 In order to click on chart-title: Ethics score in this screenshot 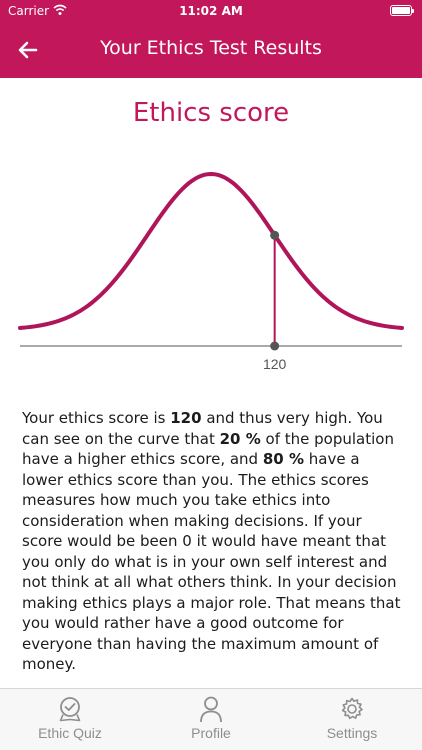, I will do `click(211, 113)`.